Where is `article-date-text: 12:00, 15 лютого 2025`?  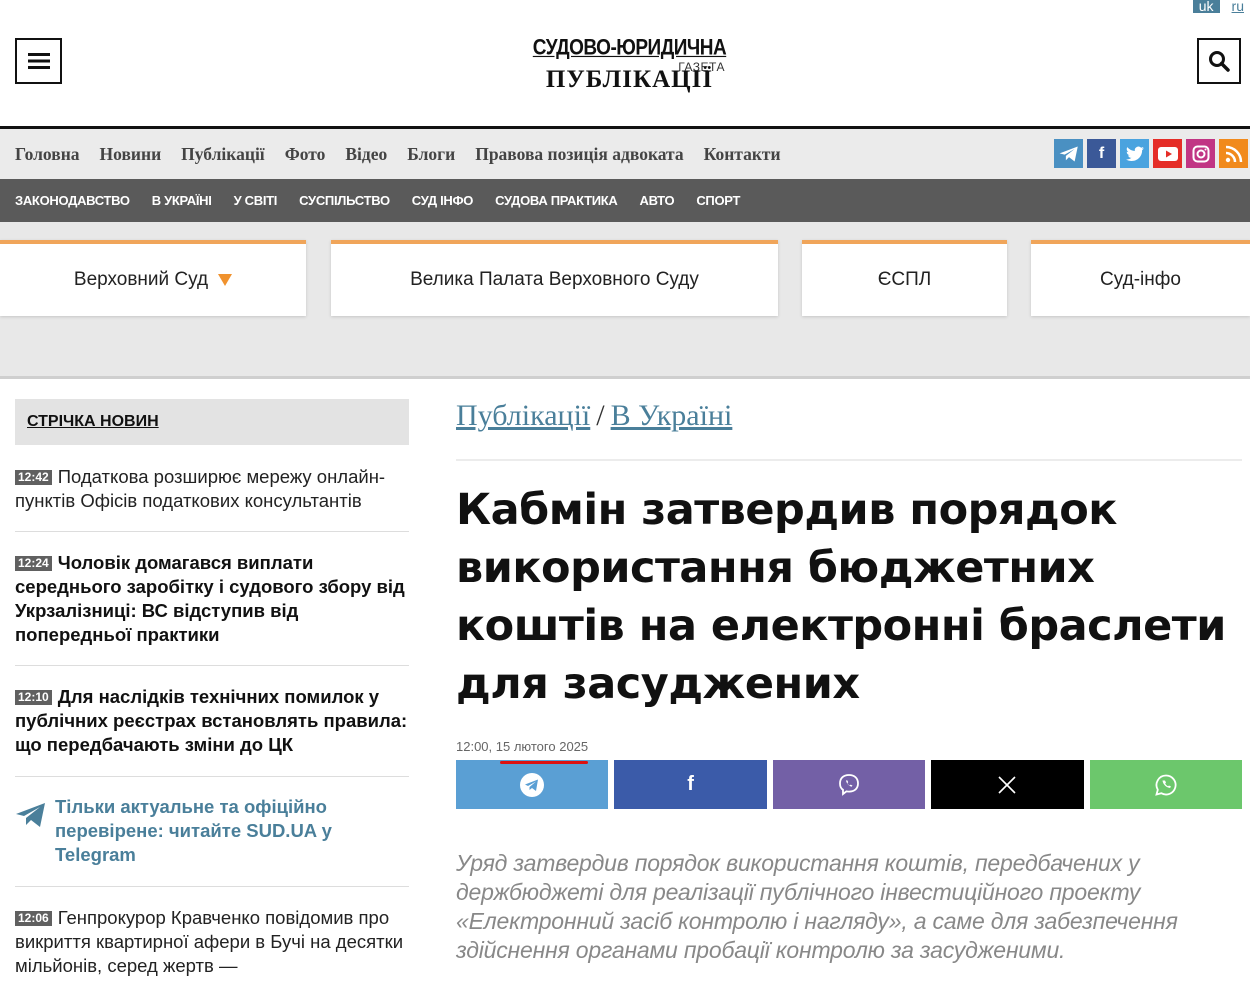
article-date-text: 12:00, 15 лютого 2025 is located at coordinates (522, 746).